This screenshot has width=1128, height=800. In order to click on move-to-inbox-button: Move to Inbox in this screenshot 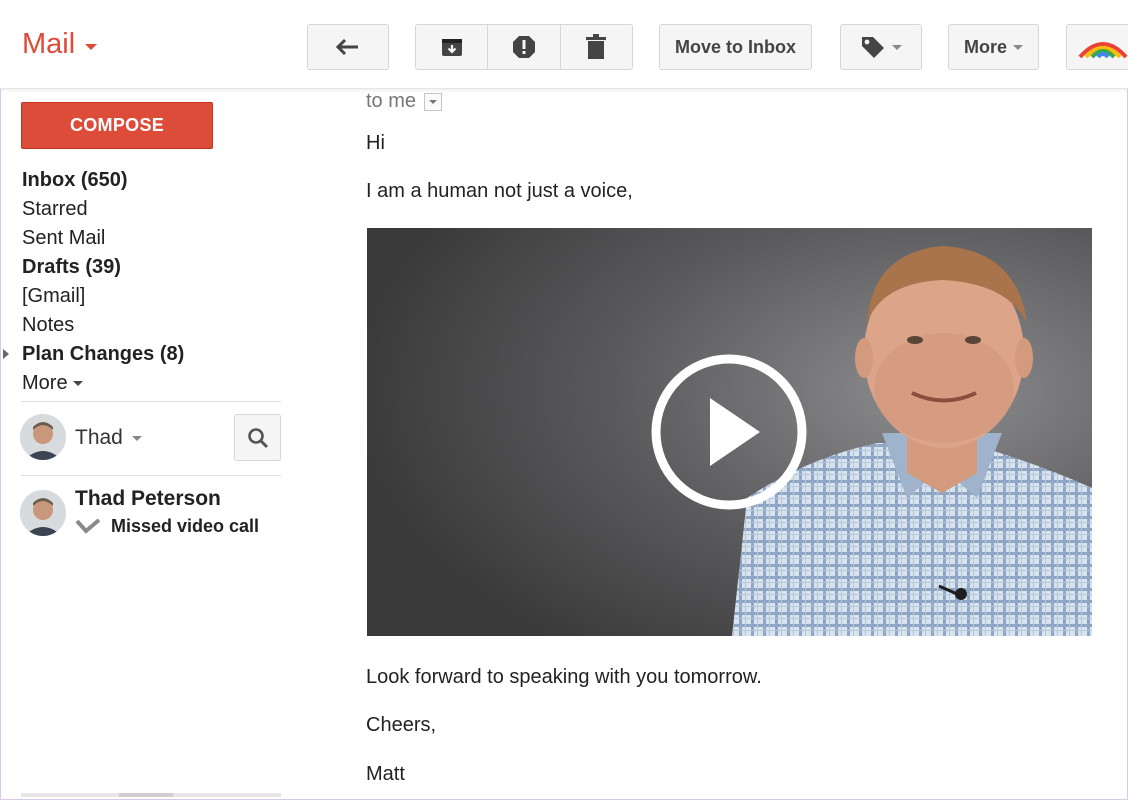, I will do `click(735, 47)`.